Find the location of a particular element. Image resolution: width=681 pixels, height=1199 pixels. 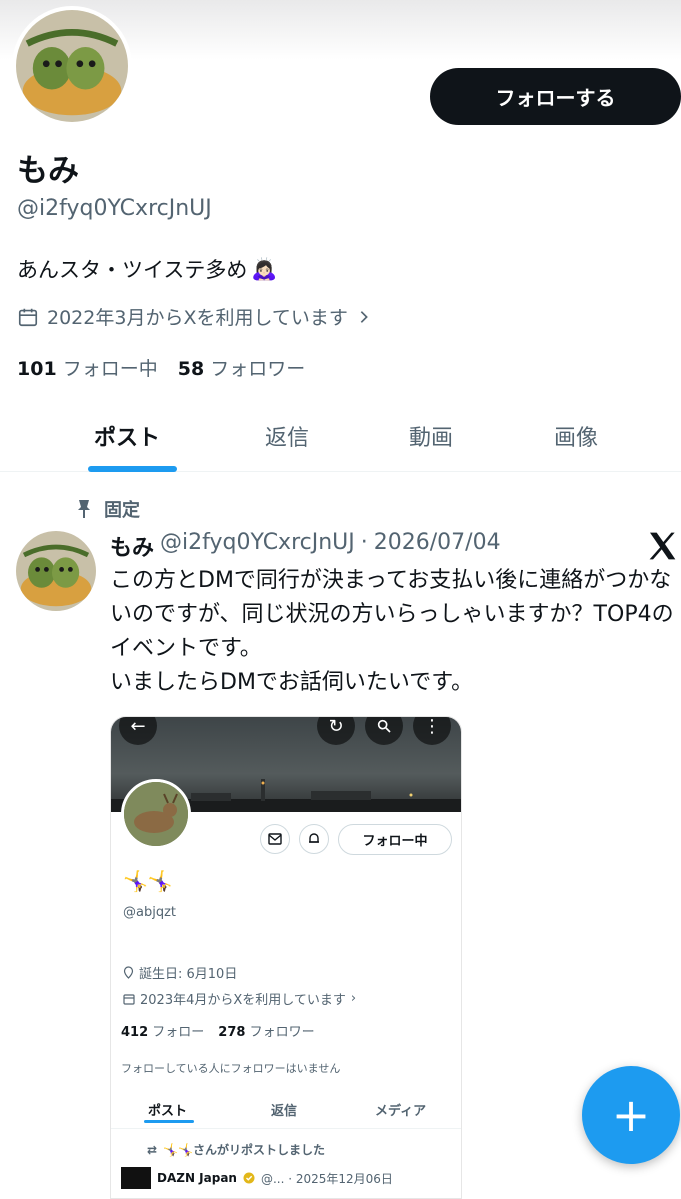

post-avatar-image is located at coordinates (56, 571).